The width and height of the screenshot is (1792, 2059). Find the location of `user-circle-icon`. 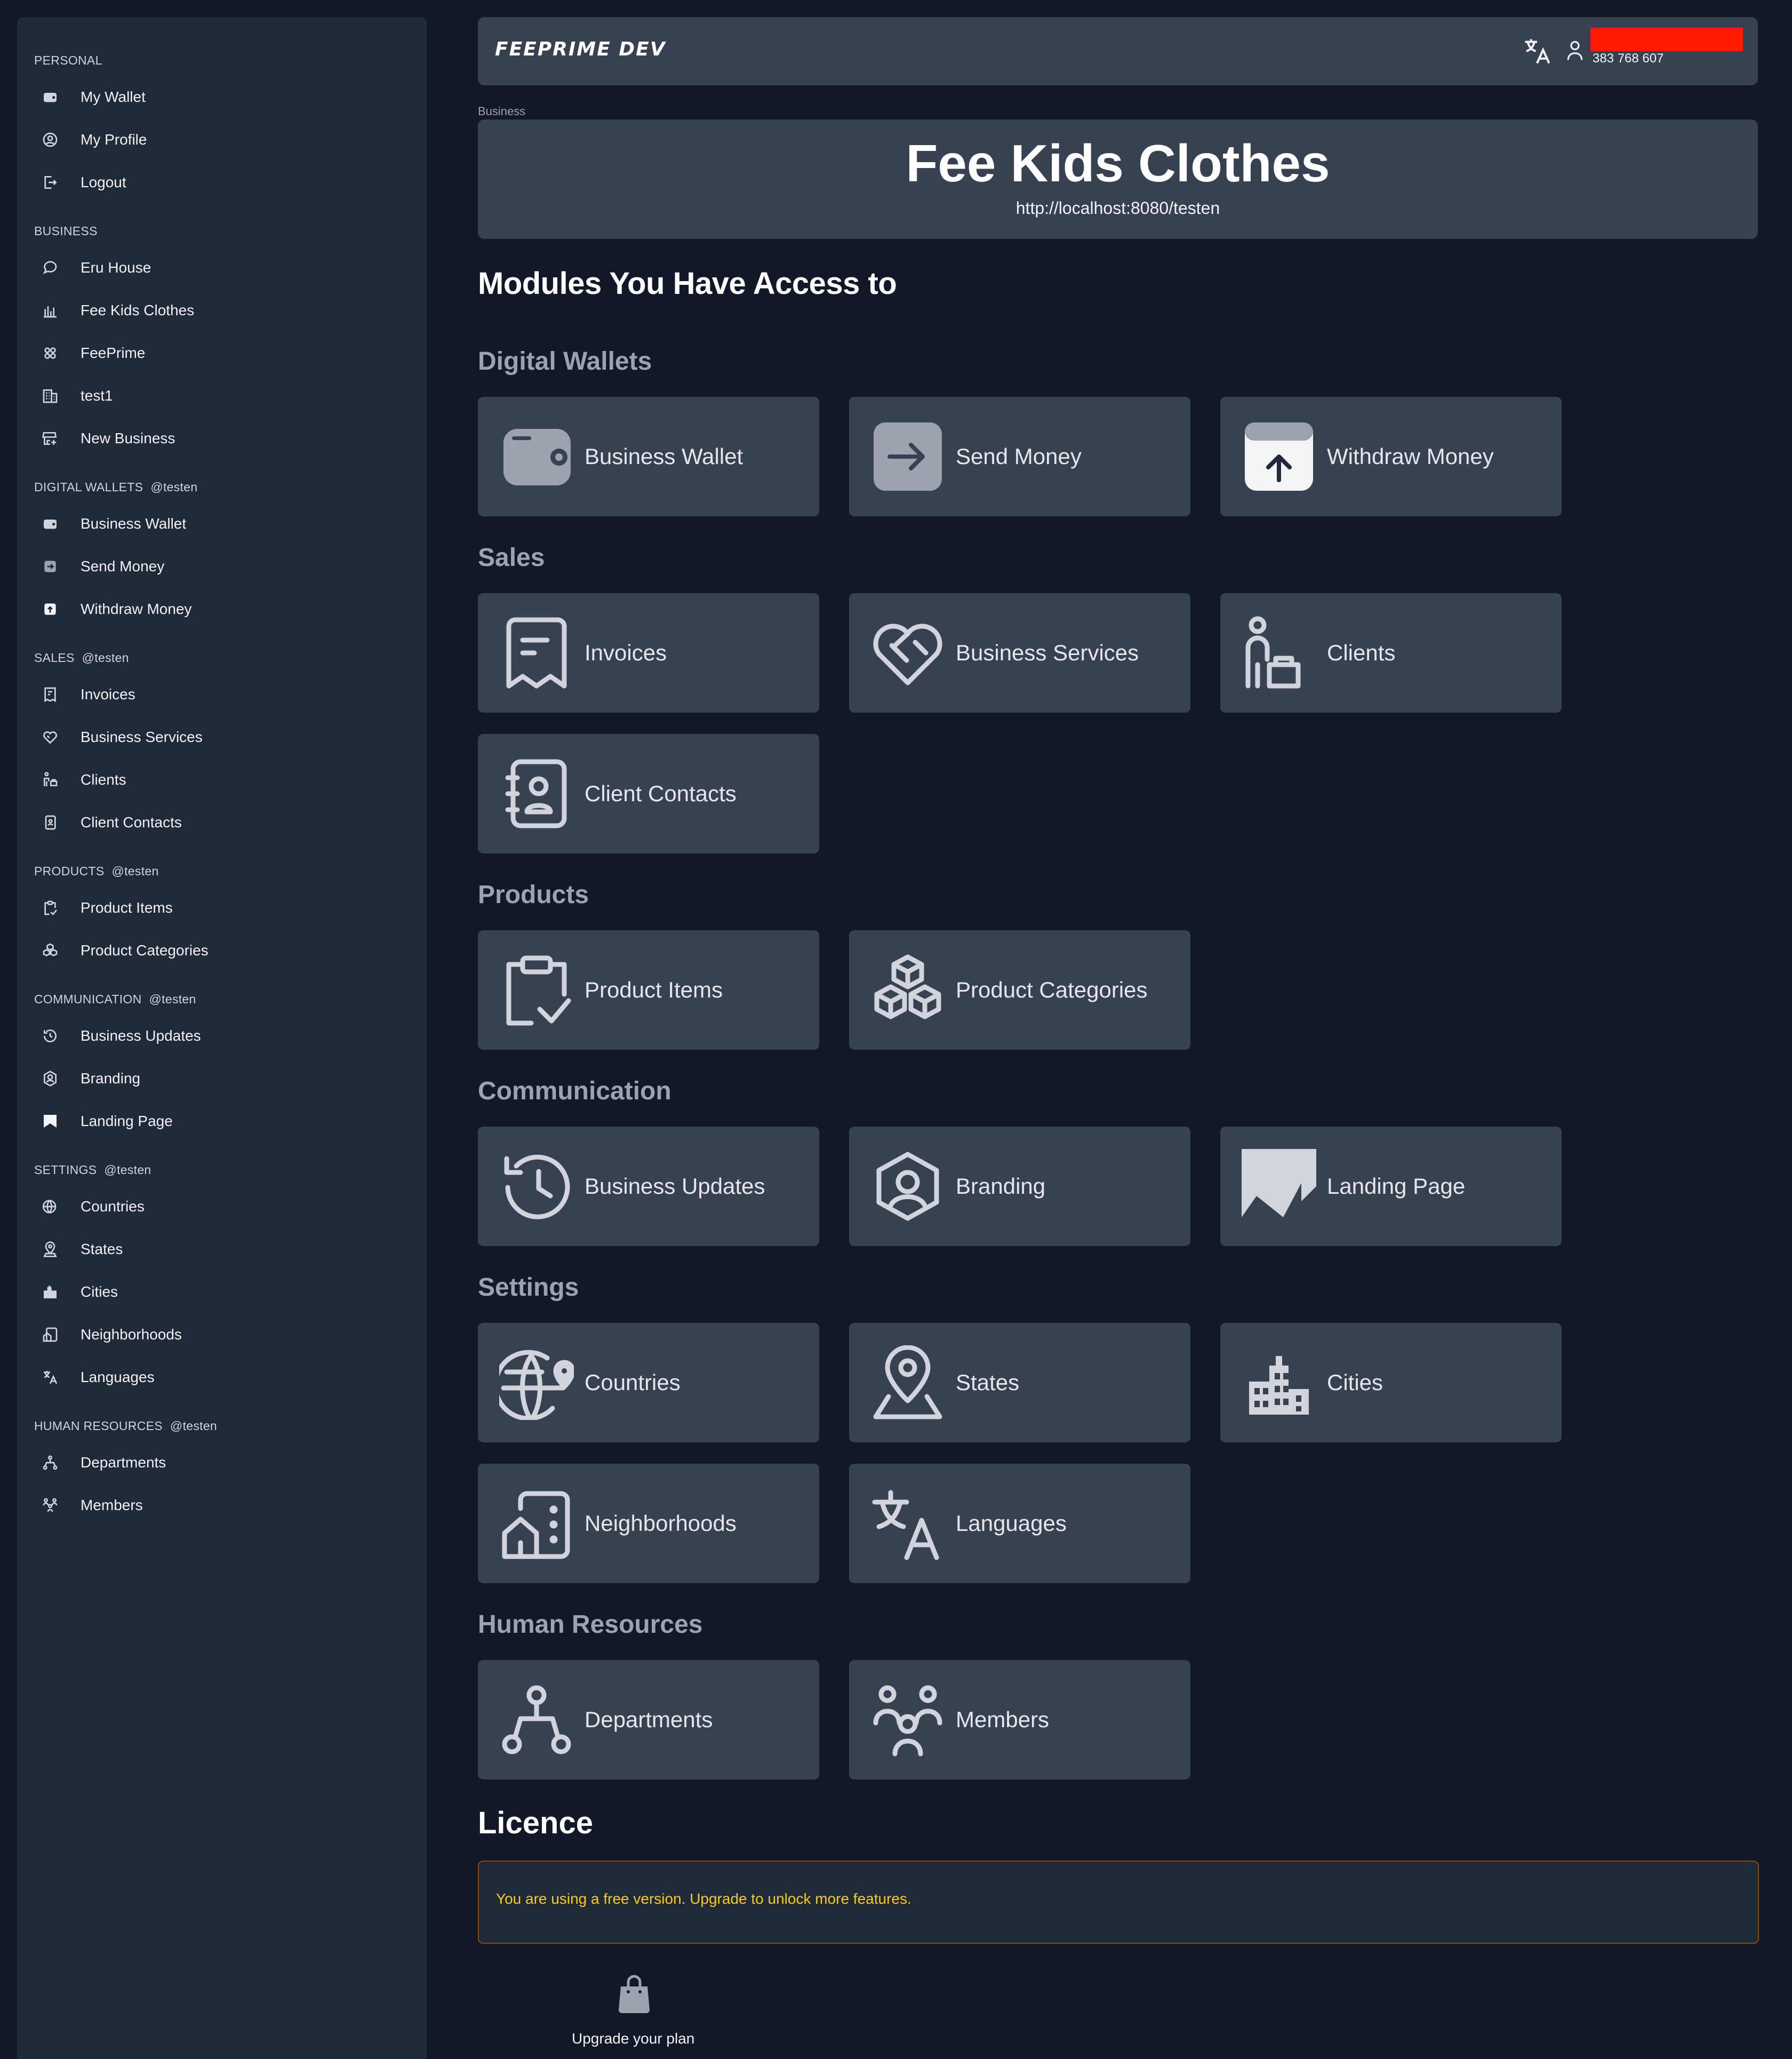

user-circle-icon is located at coordinates (50, 139).